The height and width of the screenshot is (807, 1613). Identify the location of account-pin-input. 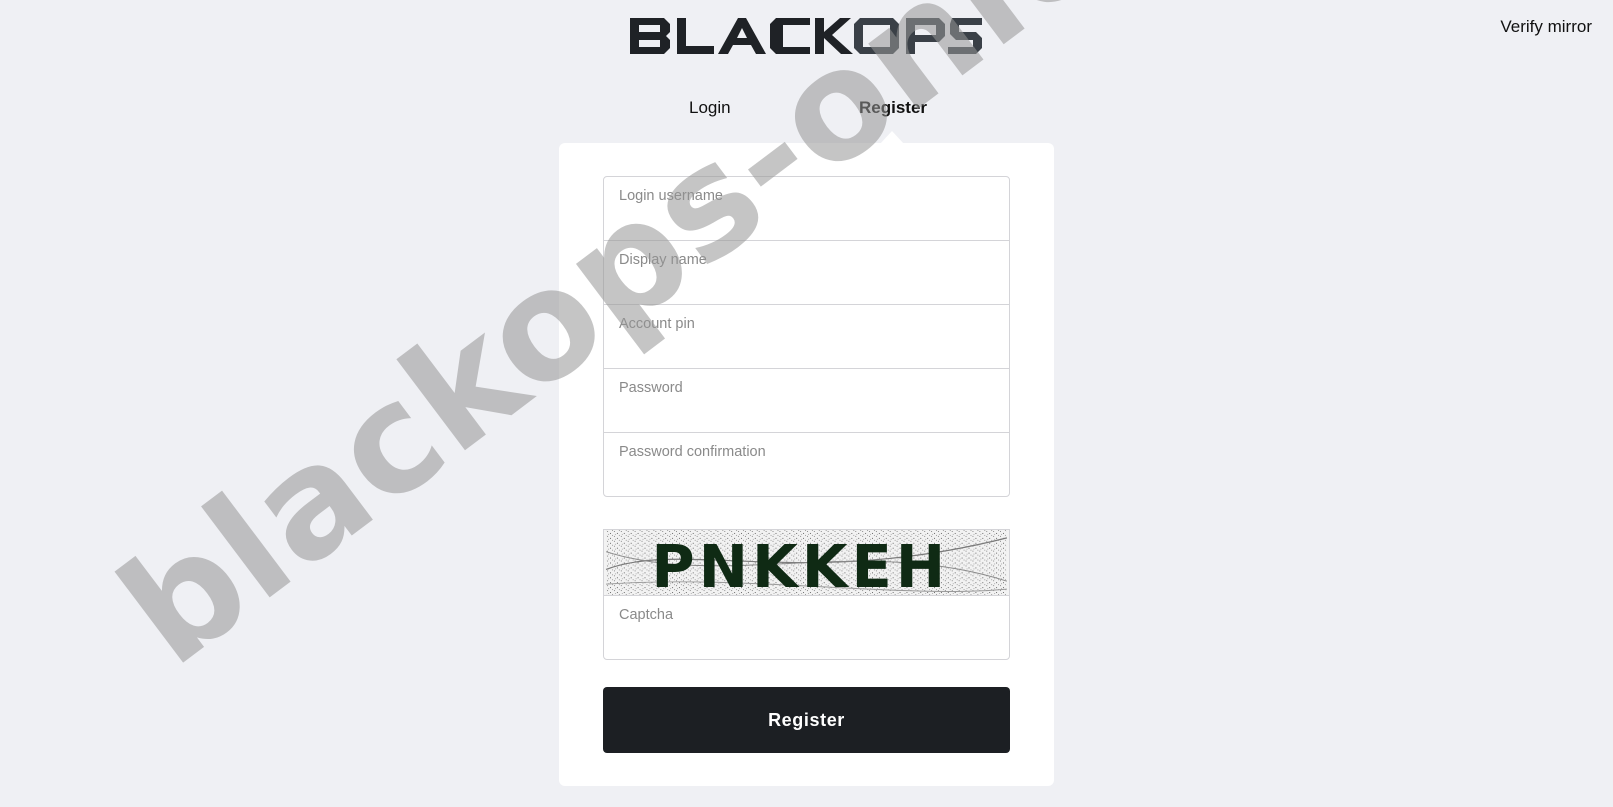
(806, 336).